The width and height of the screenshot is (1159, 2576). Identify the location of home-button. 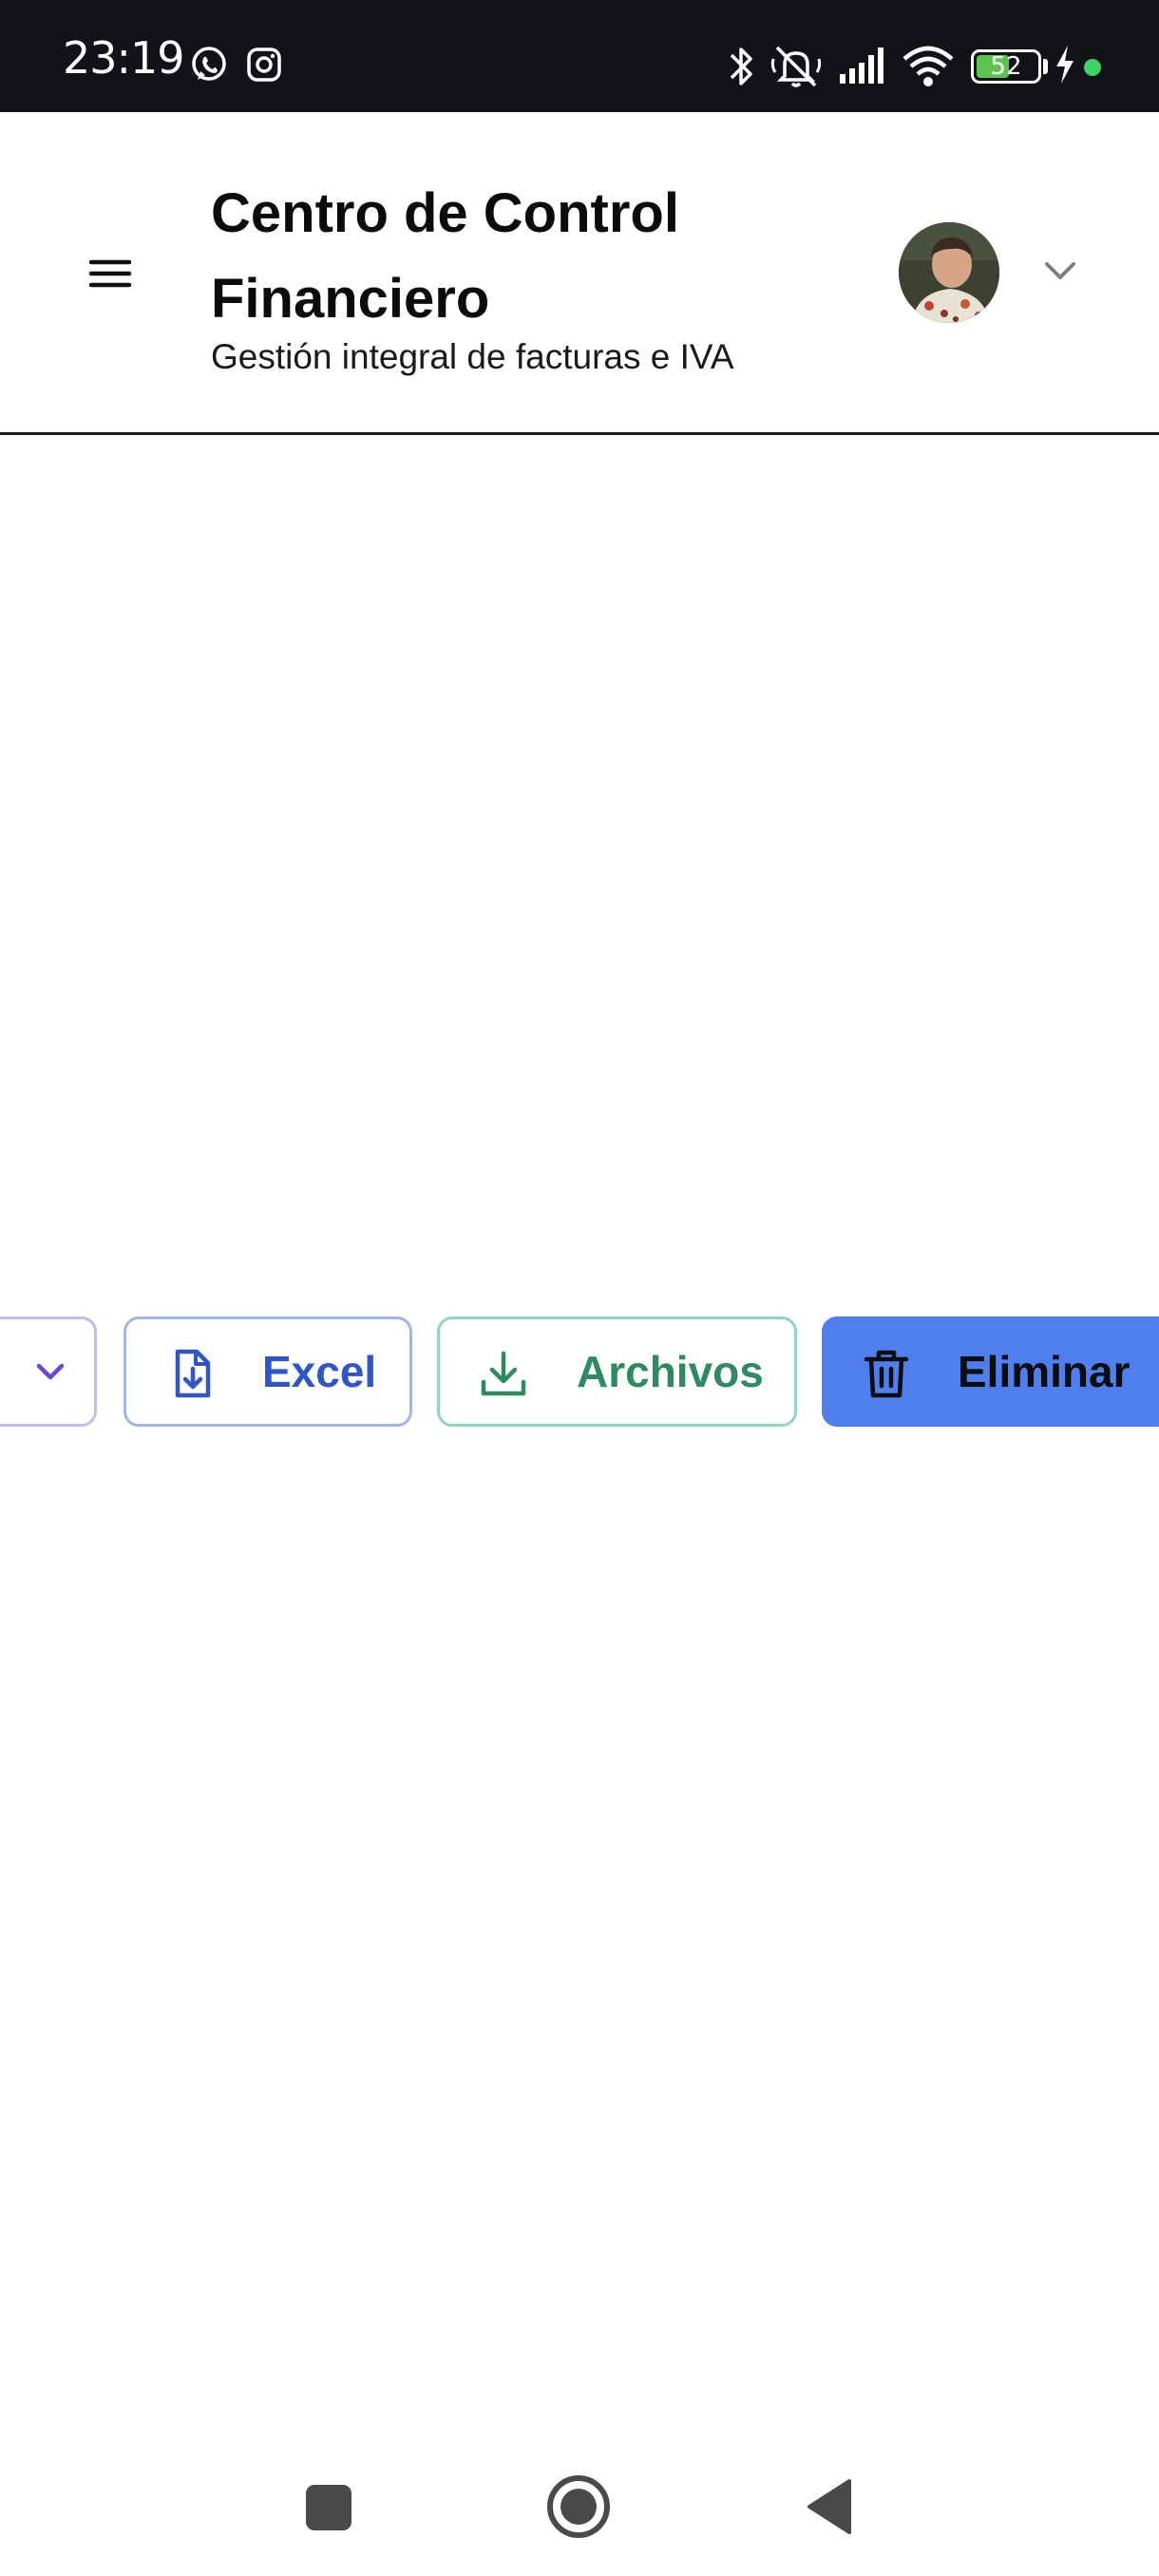
(578, 2506).